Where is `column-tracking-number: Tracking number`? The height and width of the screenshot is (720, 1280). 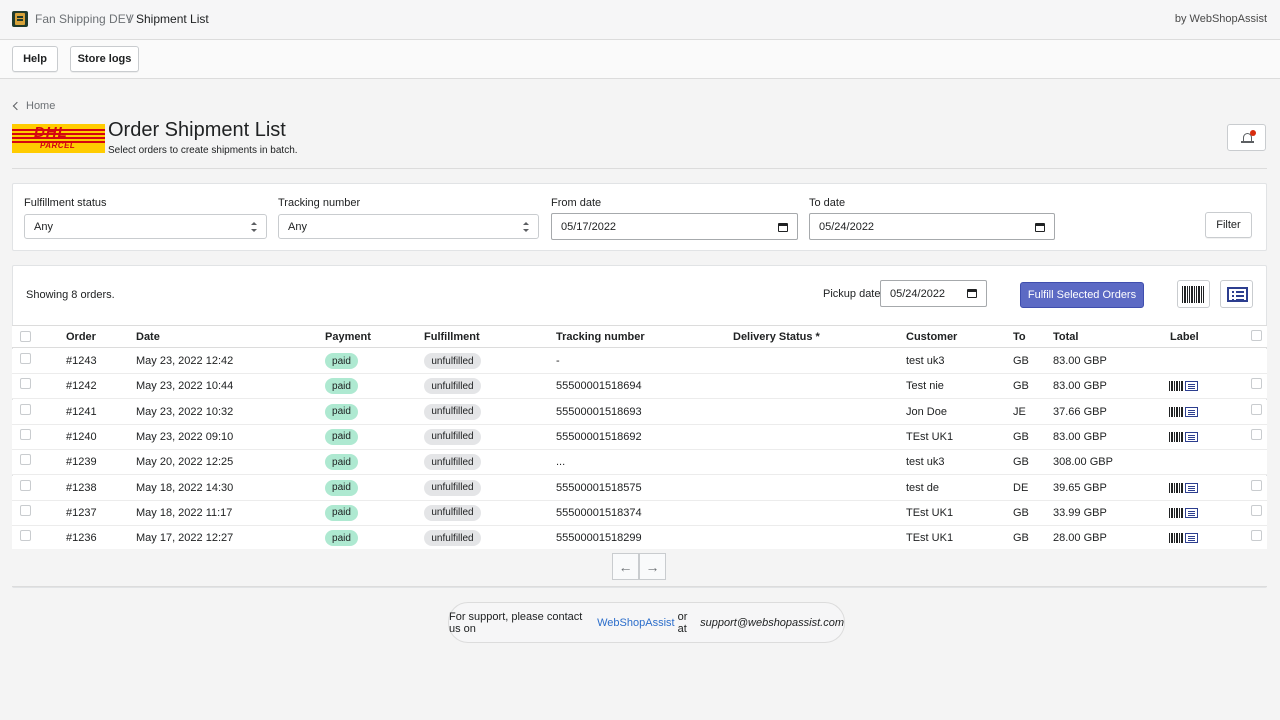
column-tracking-number: Tracking number is located at coordinates (600, 337).